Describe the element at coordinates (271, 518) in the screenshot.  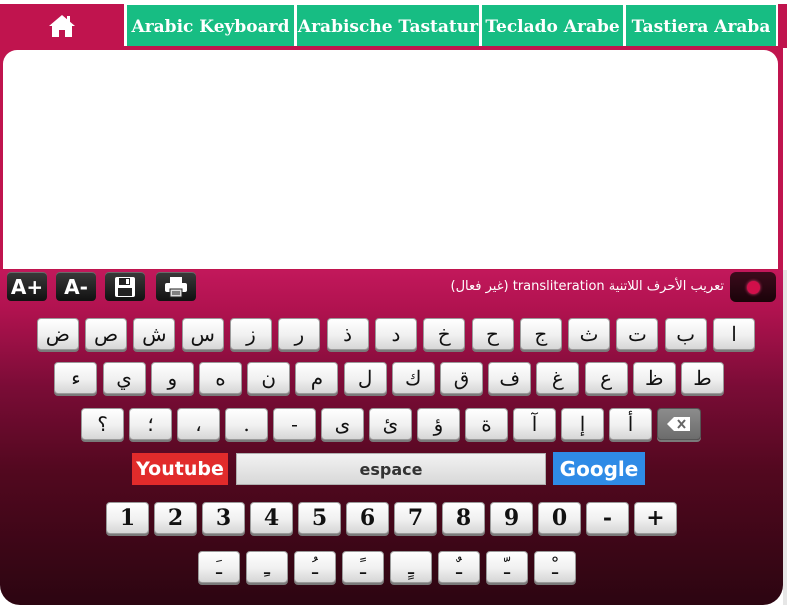
I see `key-num-4: 4` at that location.